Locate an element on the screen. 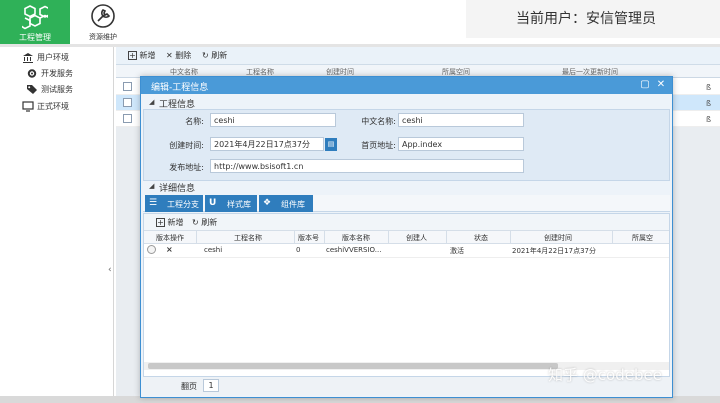 The image size is (720, 403). sidebar-item-prod-env: 正式环境 is located at coordinates (67, 107).